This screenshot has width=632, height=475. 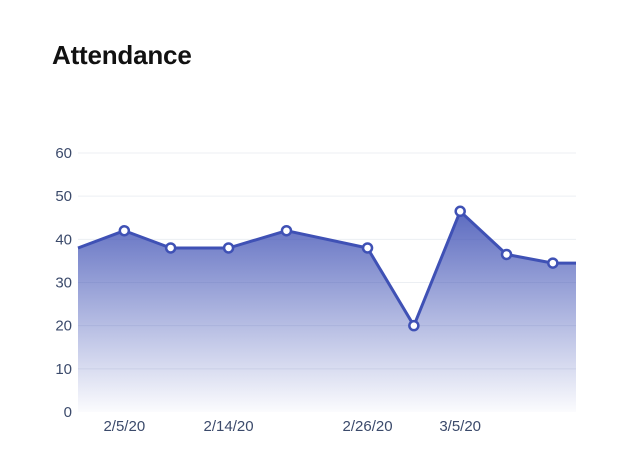 I want to click on y-tick-label-30: 30, so click(x=63, y=283).